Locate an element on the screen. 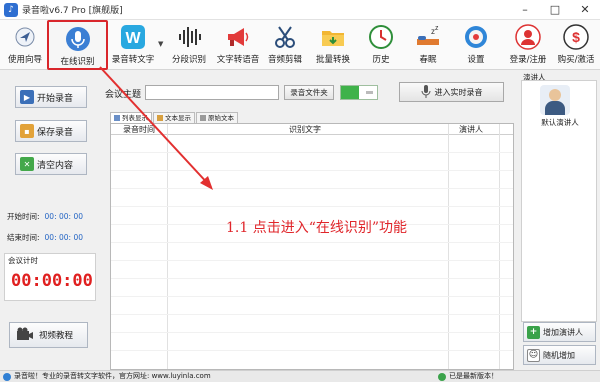 Image resolution: width=600 pixels, height=382 pixels. column-header-speaker: 演讲人 is located at coordinates (471, 129).